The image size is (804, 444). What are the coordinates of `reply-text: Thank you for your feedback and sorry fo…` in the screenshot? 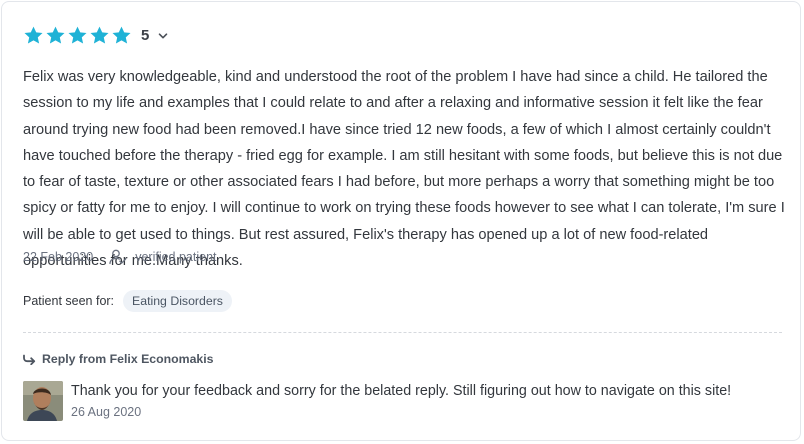 It's located at (401, 391).